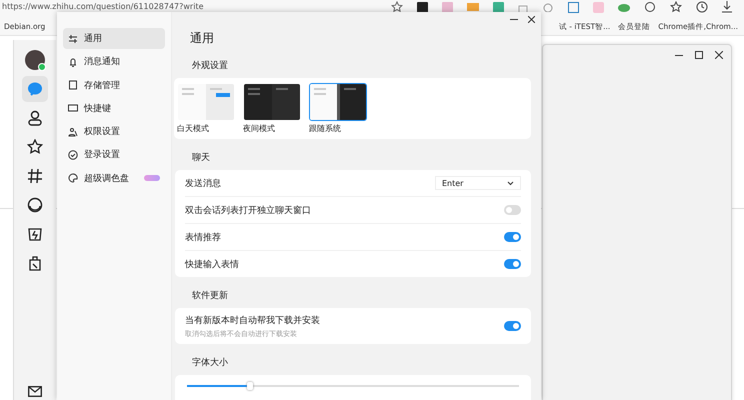 This screenshot has height=400, width=744. Describe the element at coordinates (201, 158) in the screenshot. I see `section-heading: 聊天` at that location.